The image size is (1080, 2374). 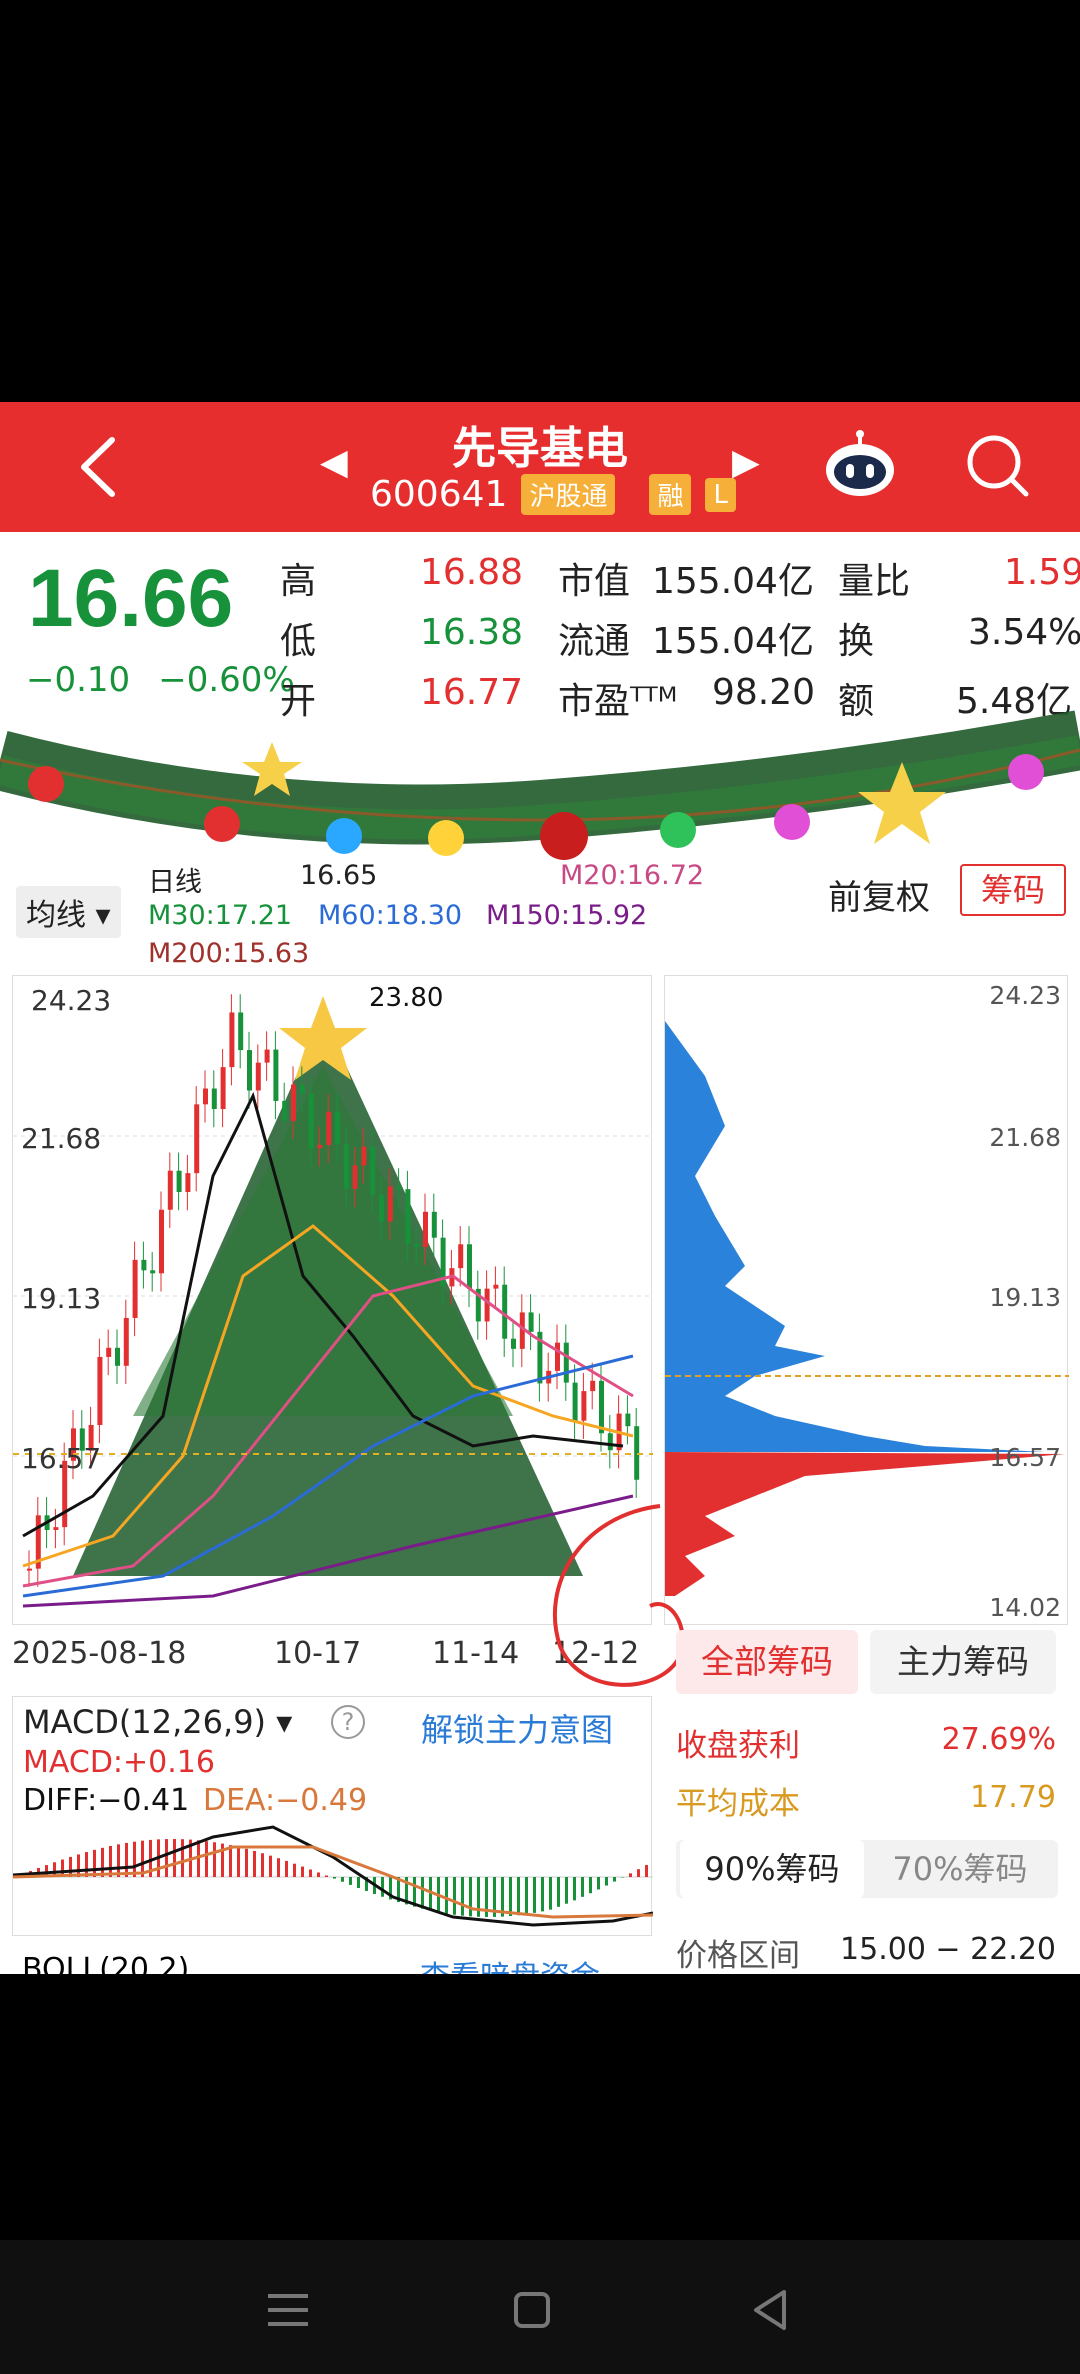 What do you see at coordinates (866, 1300) in the screenshot?
I see `chip-distribution-chart: 24.23 21.68 19.13 16.57 14.02` at bounding box center [866, 1300].